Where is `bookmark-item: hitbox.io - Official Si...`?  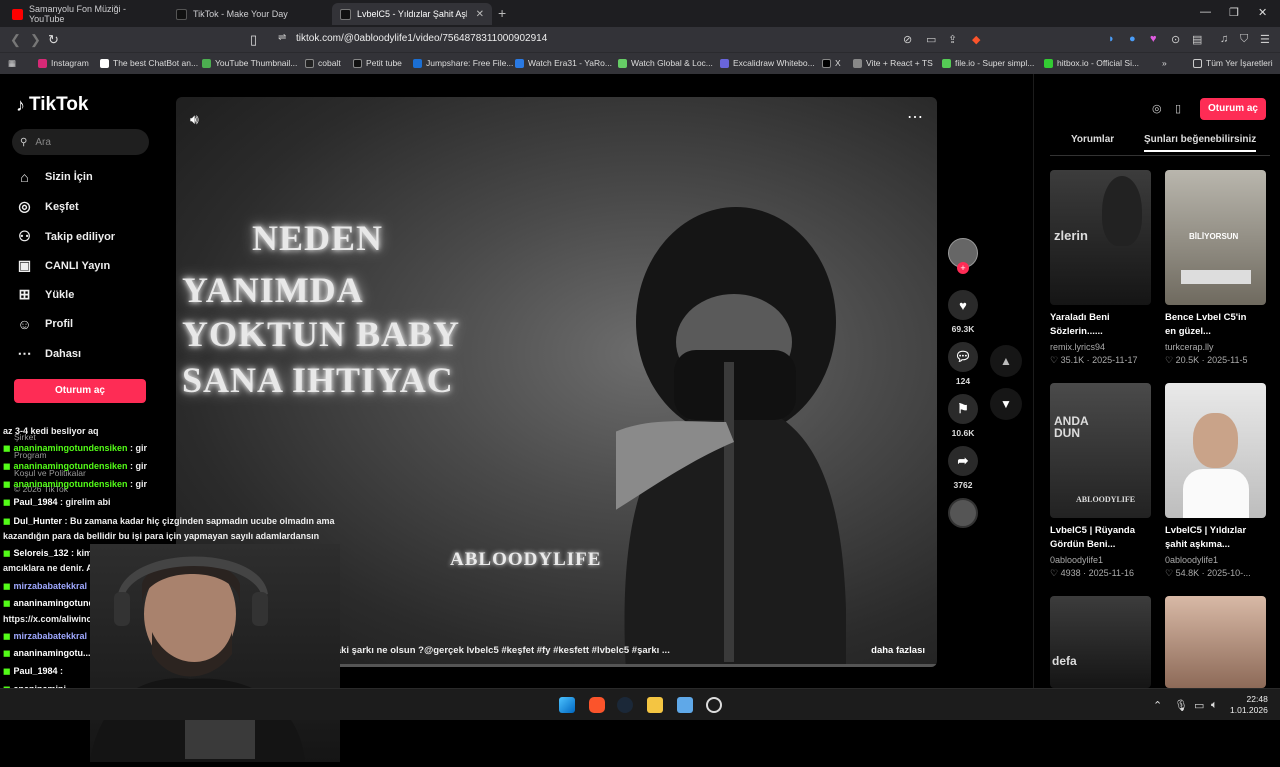
bookmark-item: hitbox.io - Official Si... is located at coordinates (1091, 63).